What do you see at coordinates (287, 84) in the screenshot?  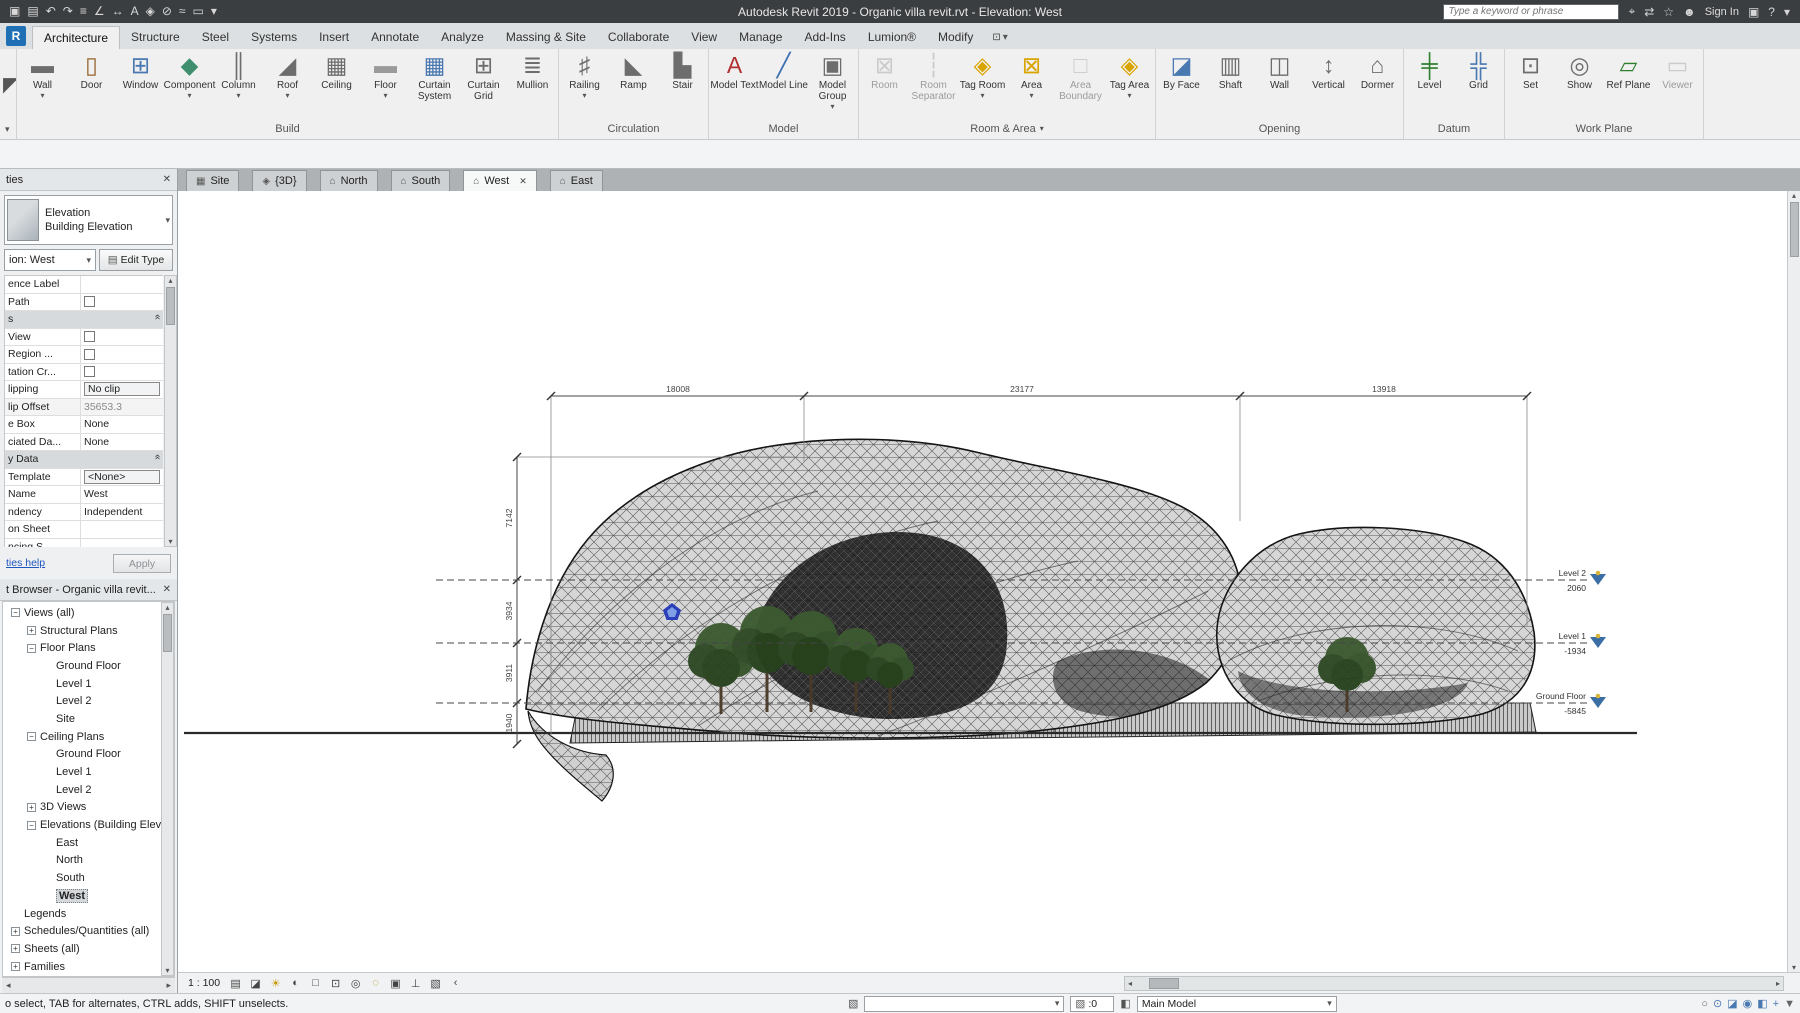 I see `roof-button: ◢ Roof ▾` at bounding box center [287, 84].